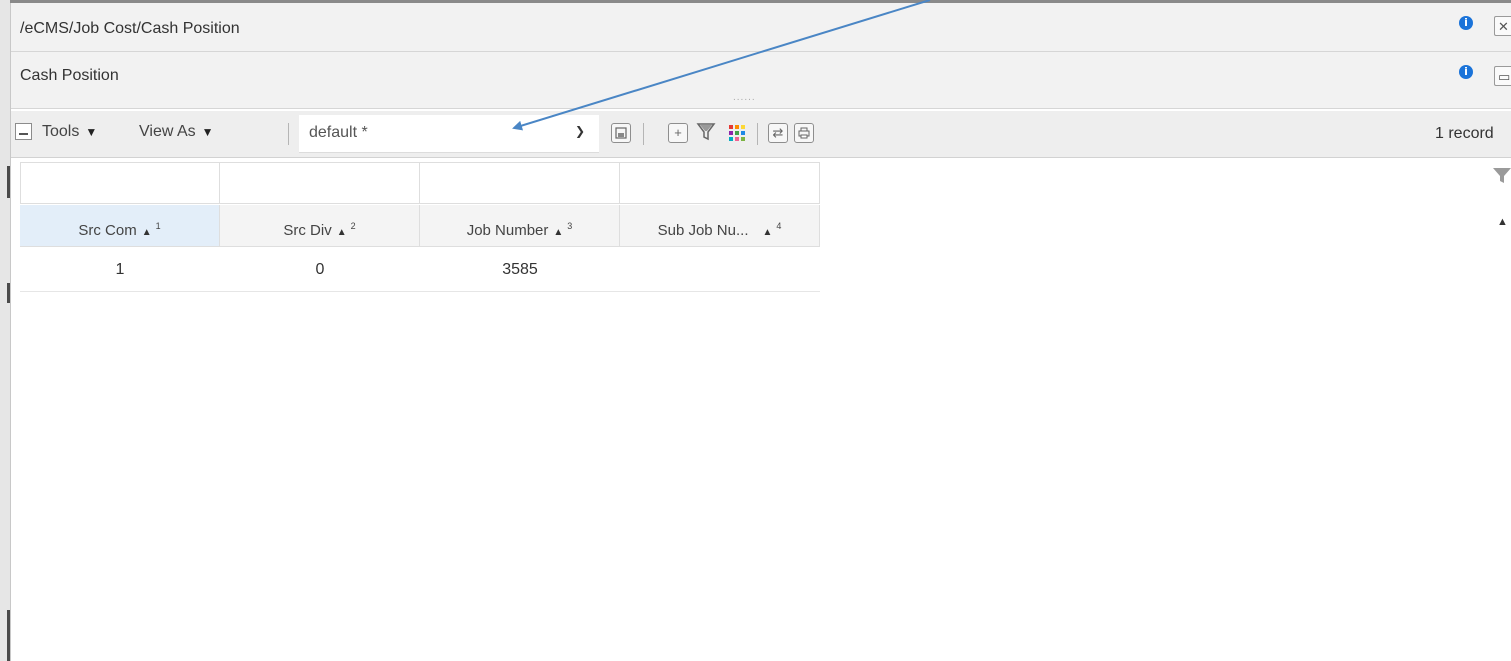 The height and width of the screenshot is (661, 1511). What do you see at coordinates (570, 226) in the screenshot?
I see `sort-order: 3` at bounding box center [570, 226].